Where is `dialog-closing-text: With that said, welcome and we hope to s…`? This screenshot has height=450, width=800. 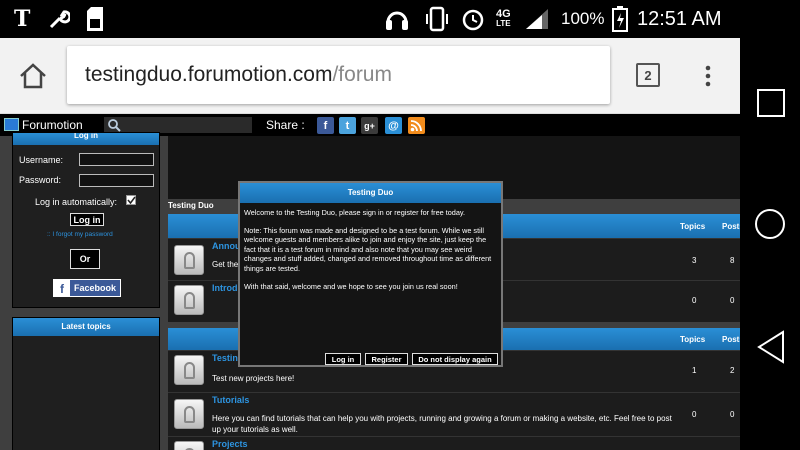
dialog-closing-text: With that said, welcome and we hope to s… is located at coordinates (351, 286).